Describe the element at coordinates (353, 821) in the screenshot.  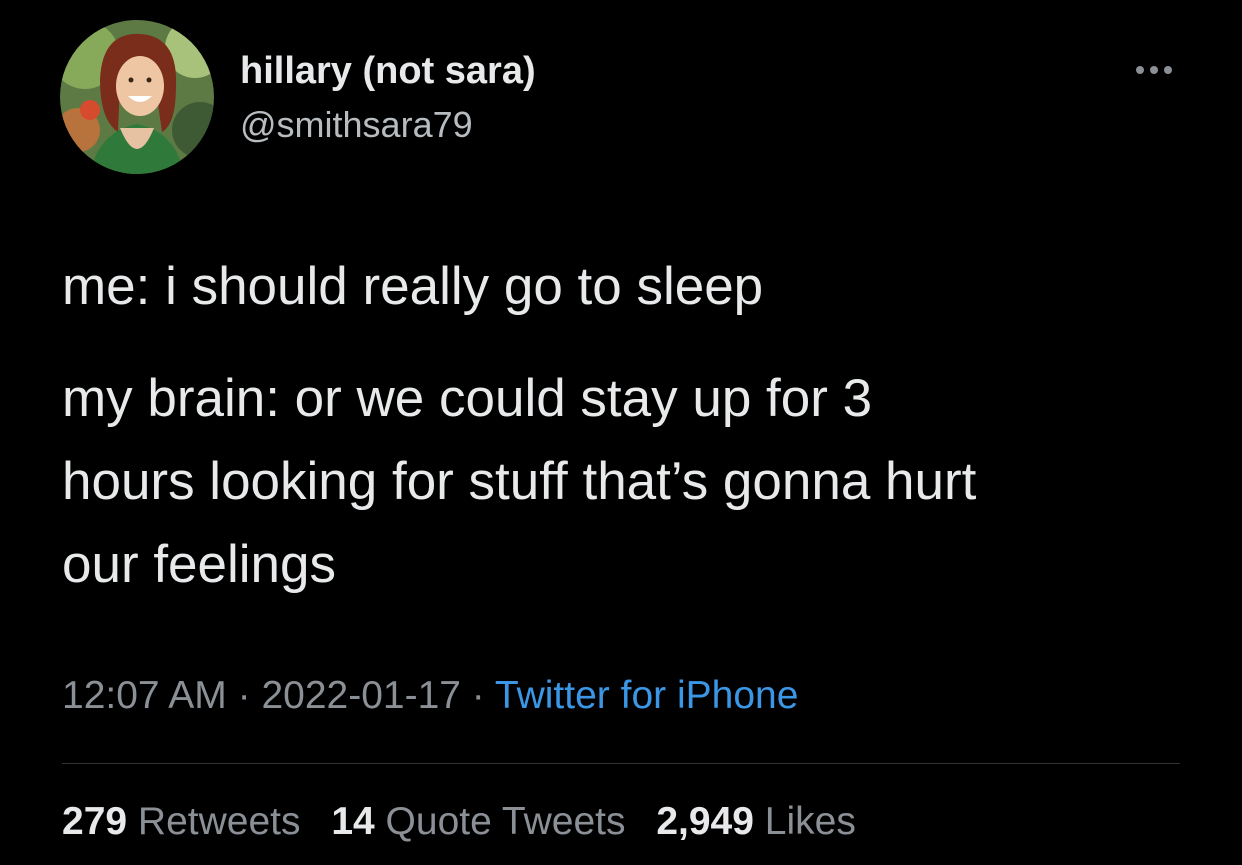
I see `quote-tweets-count: 14` at that location.